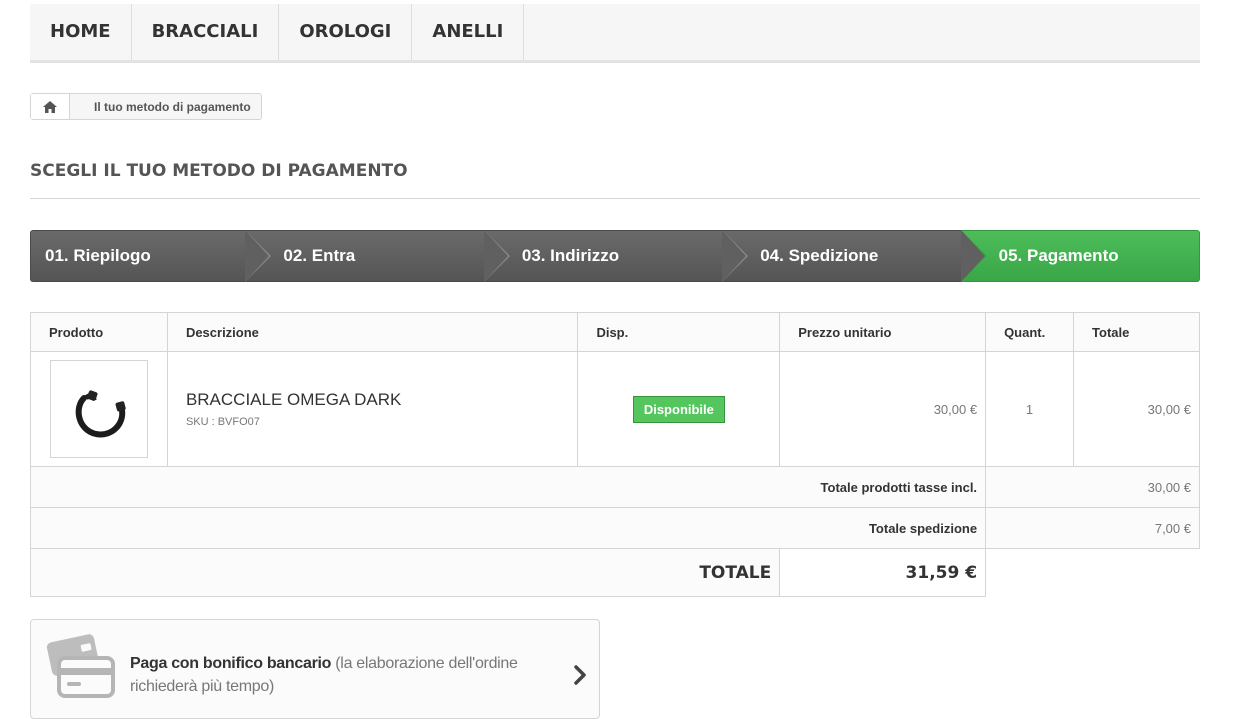  What do you see at coordinates (570, 255) in the screenshot?
I see `step-label: 03. Indirizzo` at bounding box center [570, 255].